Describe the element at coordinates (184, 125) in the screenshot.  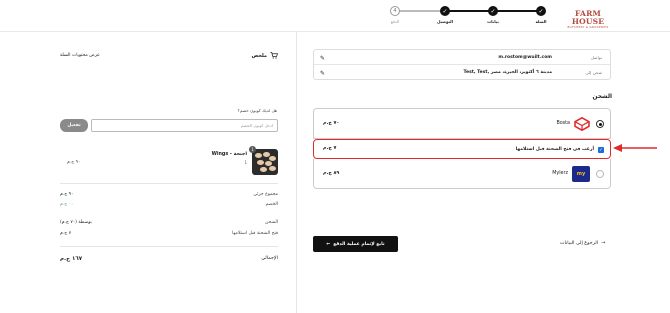
I see `coupon-input: ادخل كوبون الخصم` at that location.